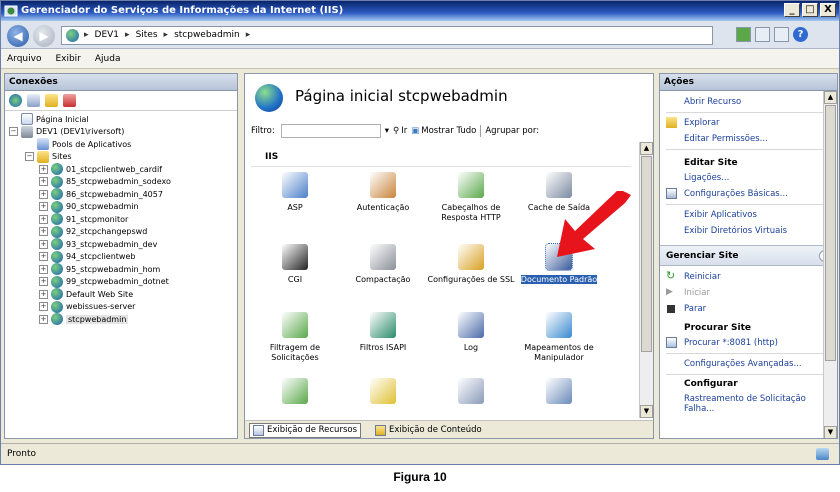 The width and height of the screenshot is (840, 492). I want to click on show-all-button: ▣ Mostrar Tudo, so click(443, 131).